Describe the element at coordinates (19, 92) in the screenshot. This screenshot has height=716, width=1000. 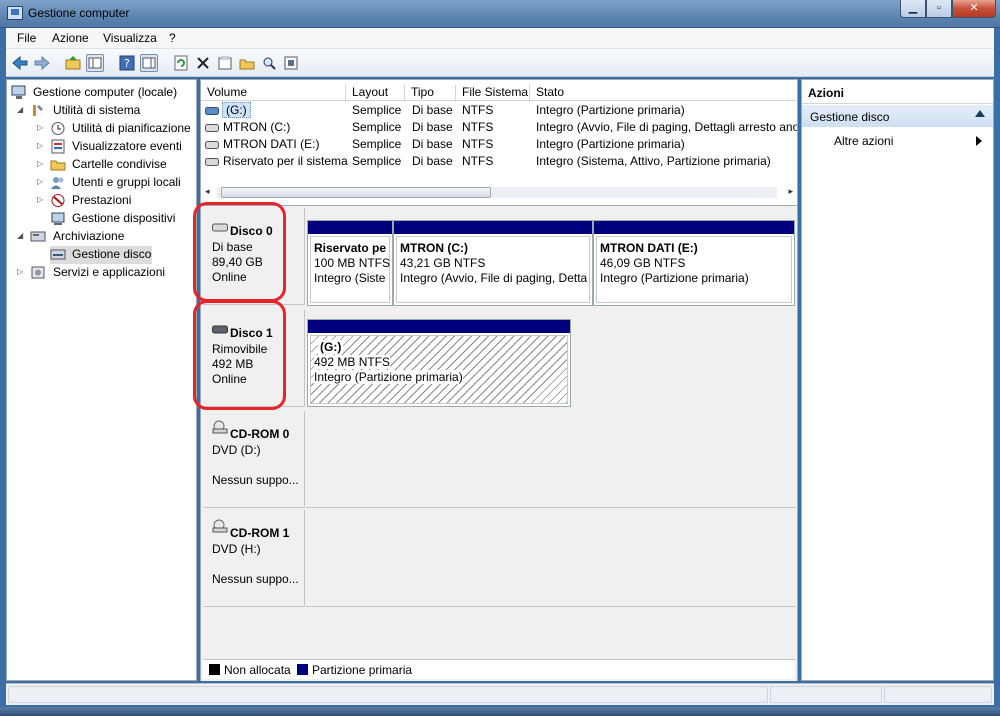
I see `computer-icon` at that location.